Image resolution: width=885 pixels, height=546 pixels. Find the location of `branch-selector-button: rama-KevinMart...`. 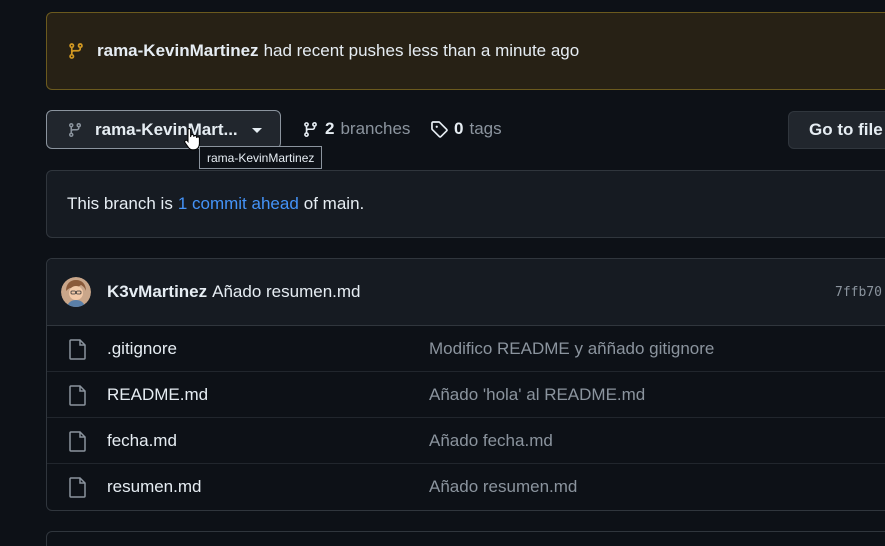

branch-selector-button: rama-KevinMart... is located at coordinates (163, 129).